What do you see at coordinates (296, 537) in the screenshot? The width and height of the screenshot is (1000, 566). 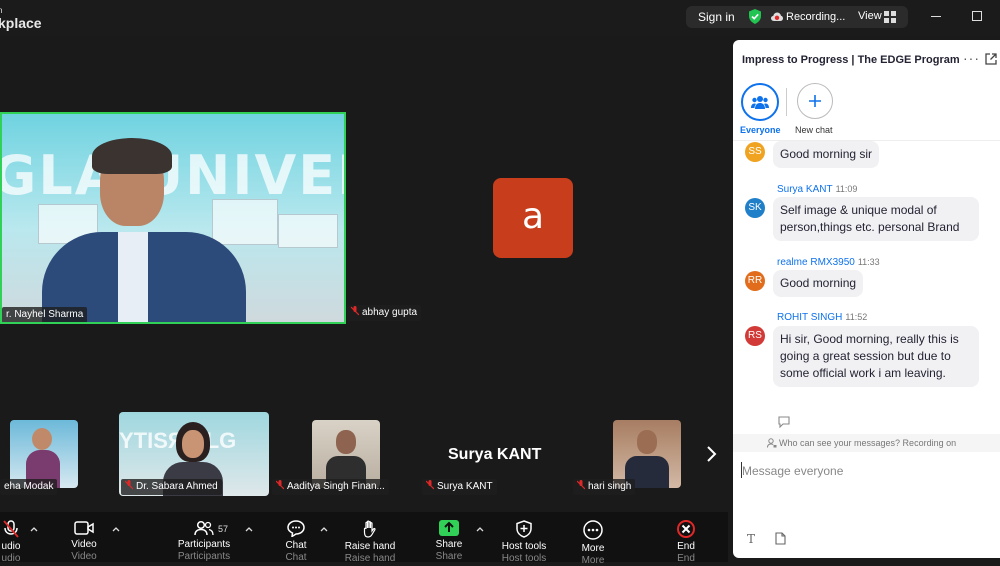 I see `chat-button: Chat Chat` at bounding box center [296, 537].